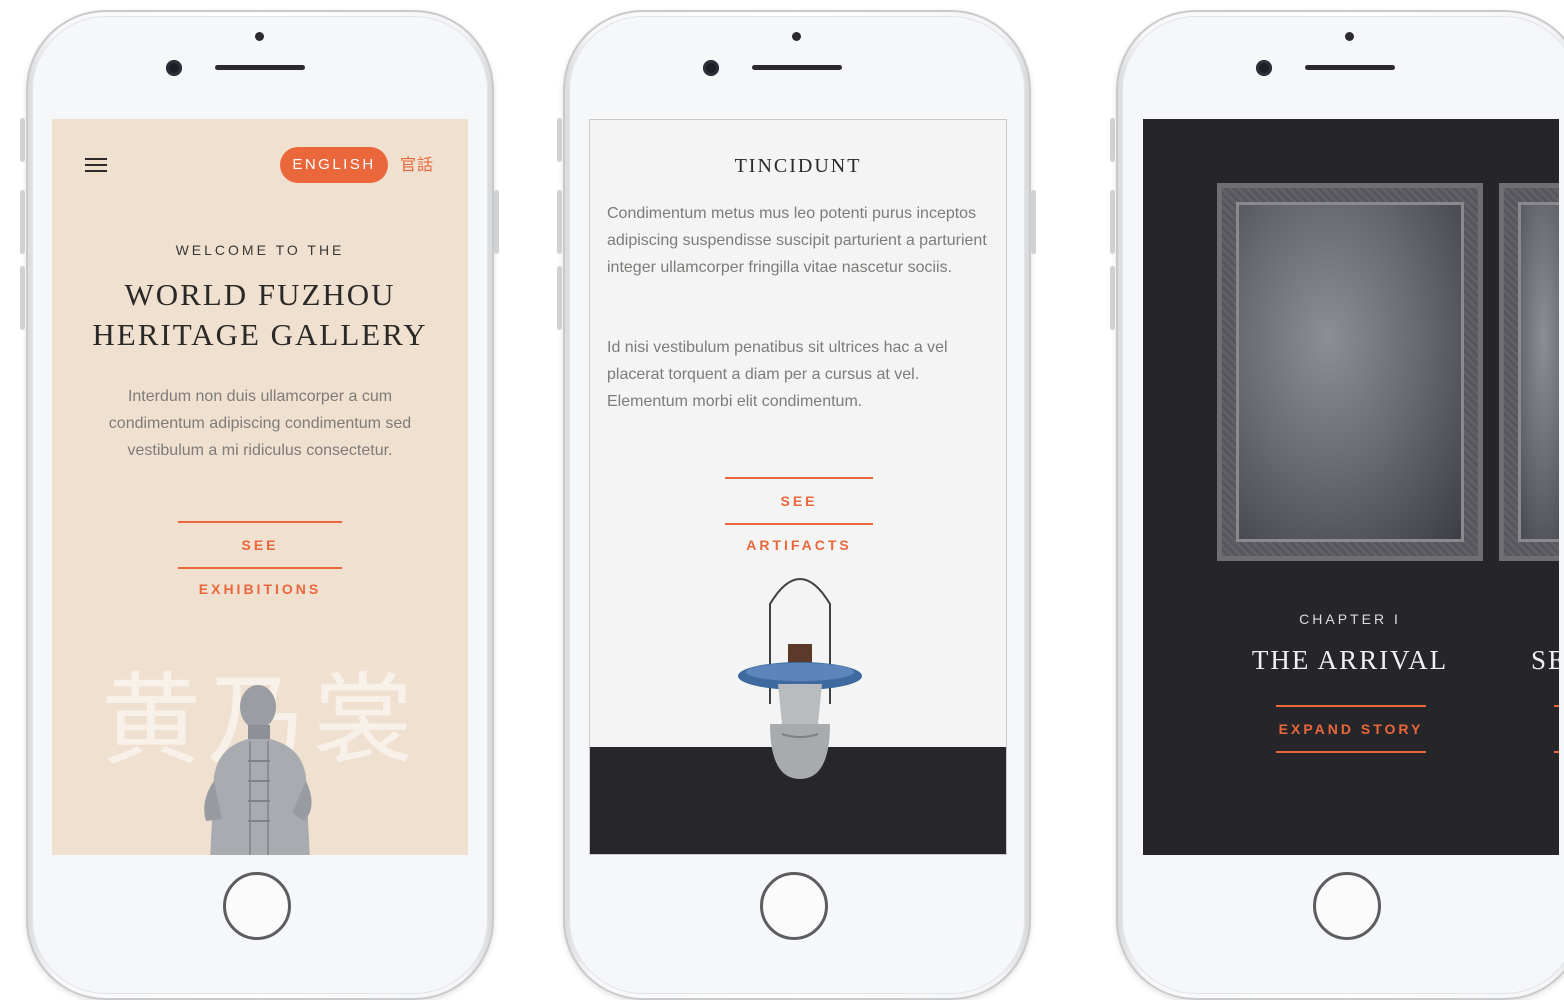 The width and height of the screenshot is (1564, 1000). I want to click on chapter-label: CHAPTER I, so click(1350, 619).